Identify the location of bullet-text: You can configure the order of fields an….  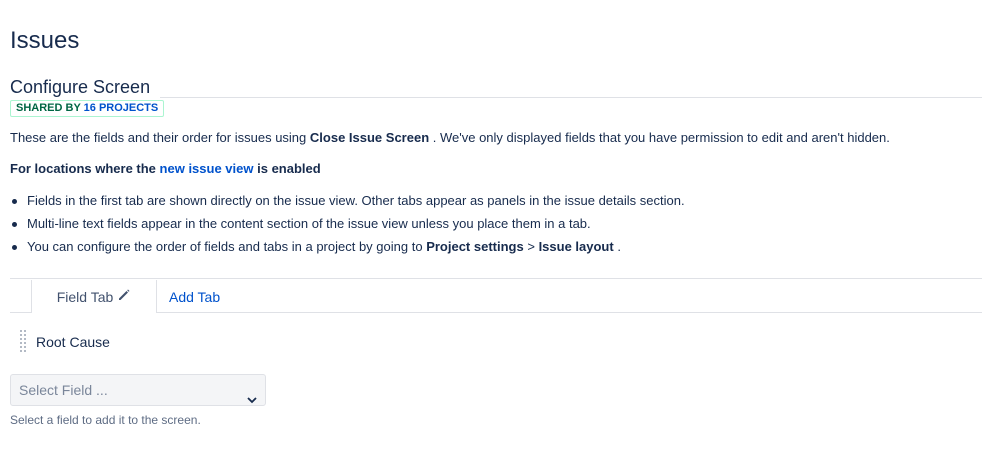
(225, 246).